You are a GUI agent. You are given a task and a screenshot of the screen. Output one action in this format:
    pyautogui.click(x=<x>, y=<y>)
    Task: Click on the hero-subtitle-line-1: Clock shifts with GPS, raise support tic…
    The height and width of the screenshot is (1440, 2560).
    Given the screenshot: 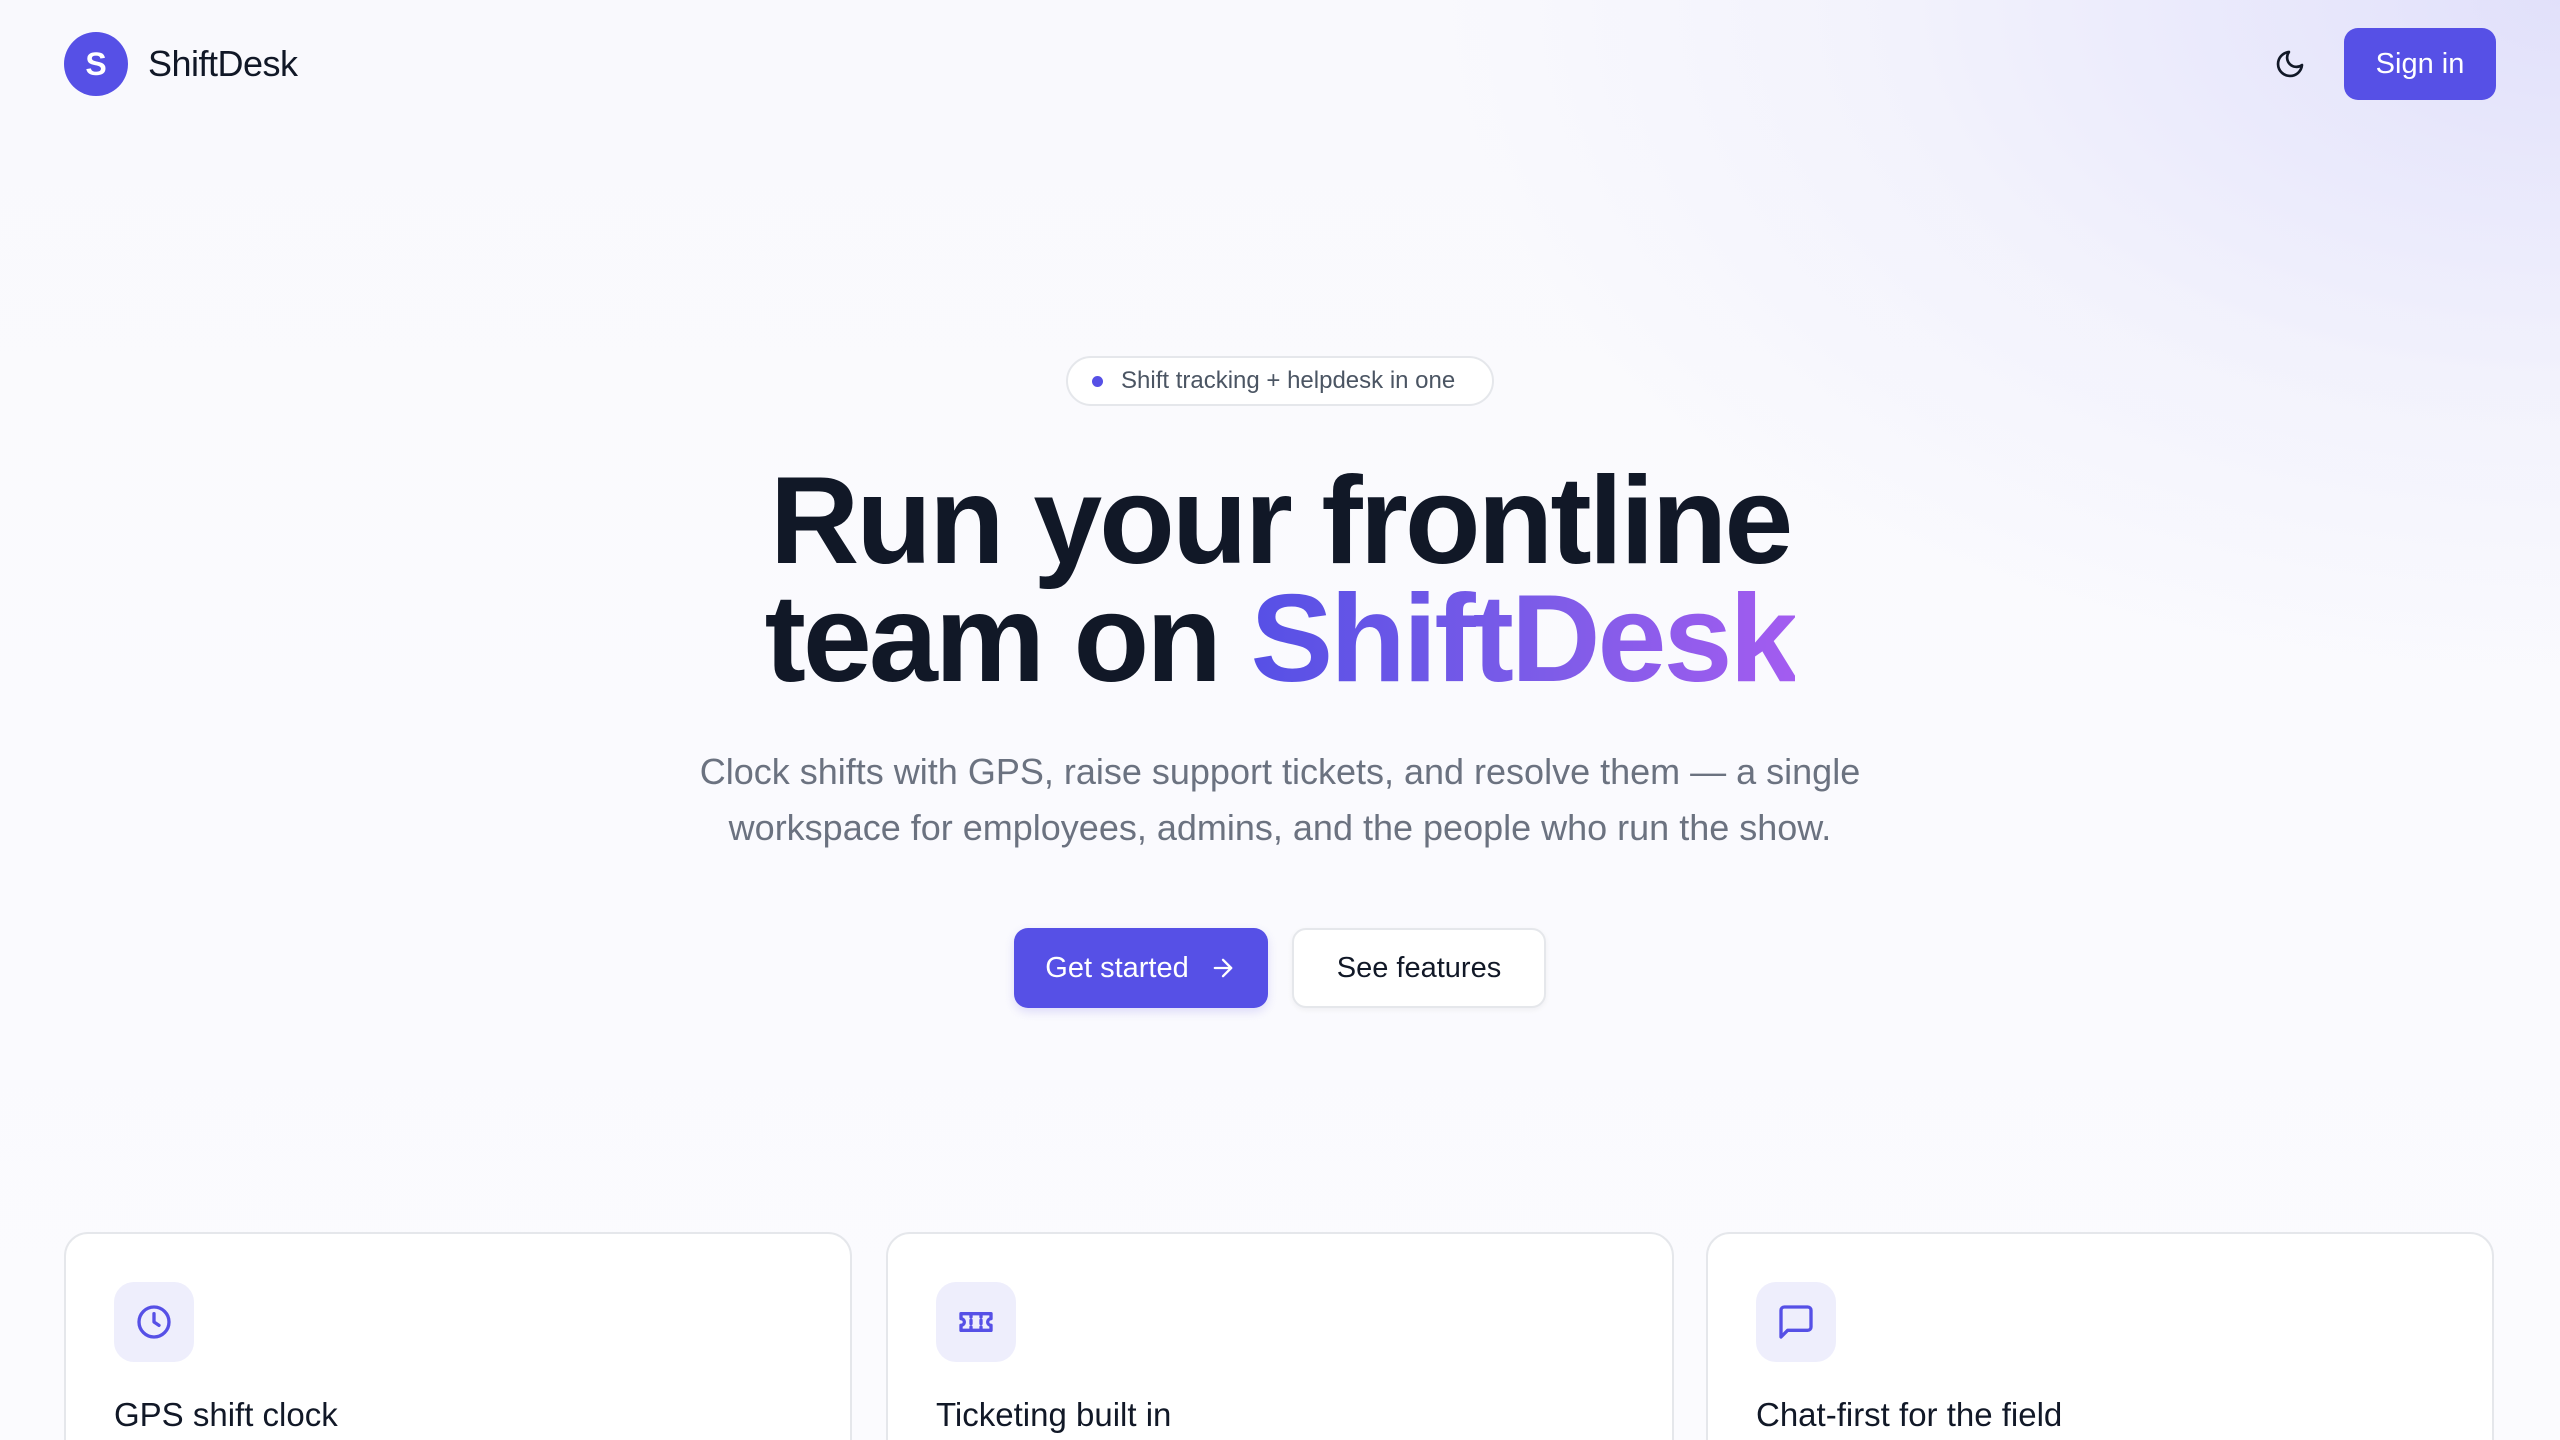 What is the action you would take?
    pyautogui.click(x=1280, y=771)
    